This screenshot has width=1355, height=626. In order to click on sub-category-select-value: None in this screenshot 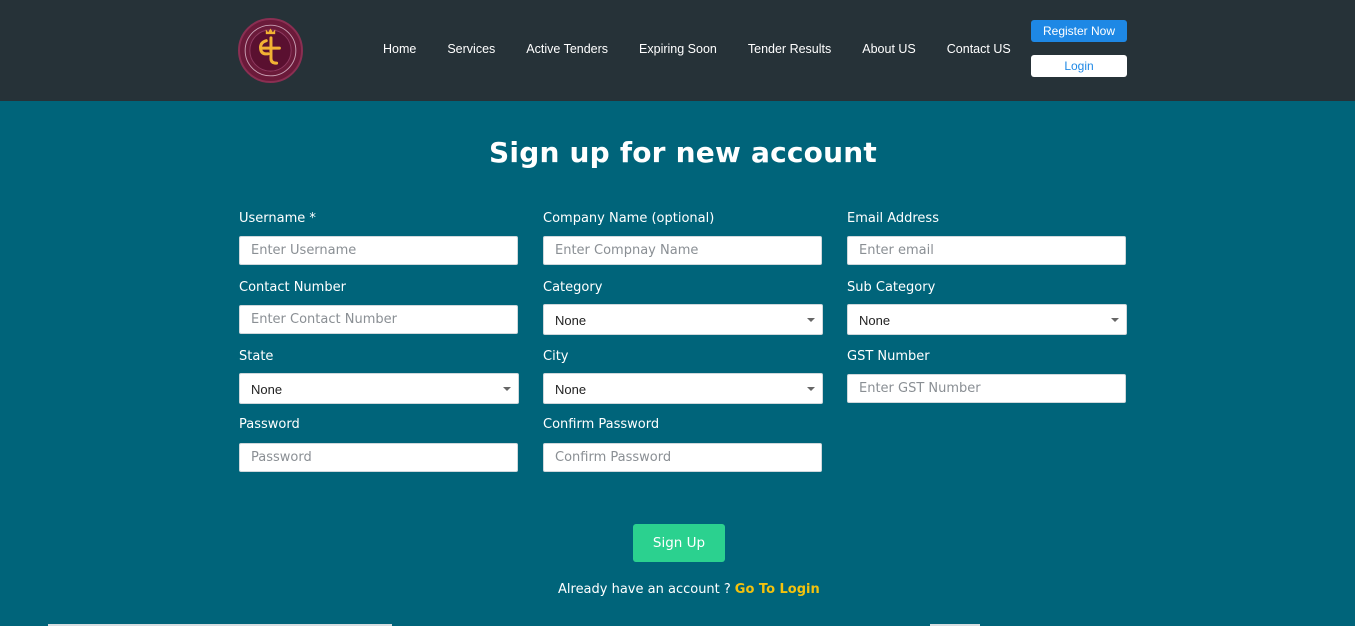, I will do `click(875, 320)`.